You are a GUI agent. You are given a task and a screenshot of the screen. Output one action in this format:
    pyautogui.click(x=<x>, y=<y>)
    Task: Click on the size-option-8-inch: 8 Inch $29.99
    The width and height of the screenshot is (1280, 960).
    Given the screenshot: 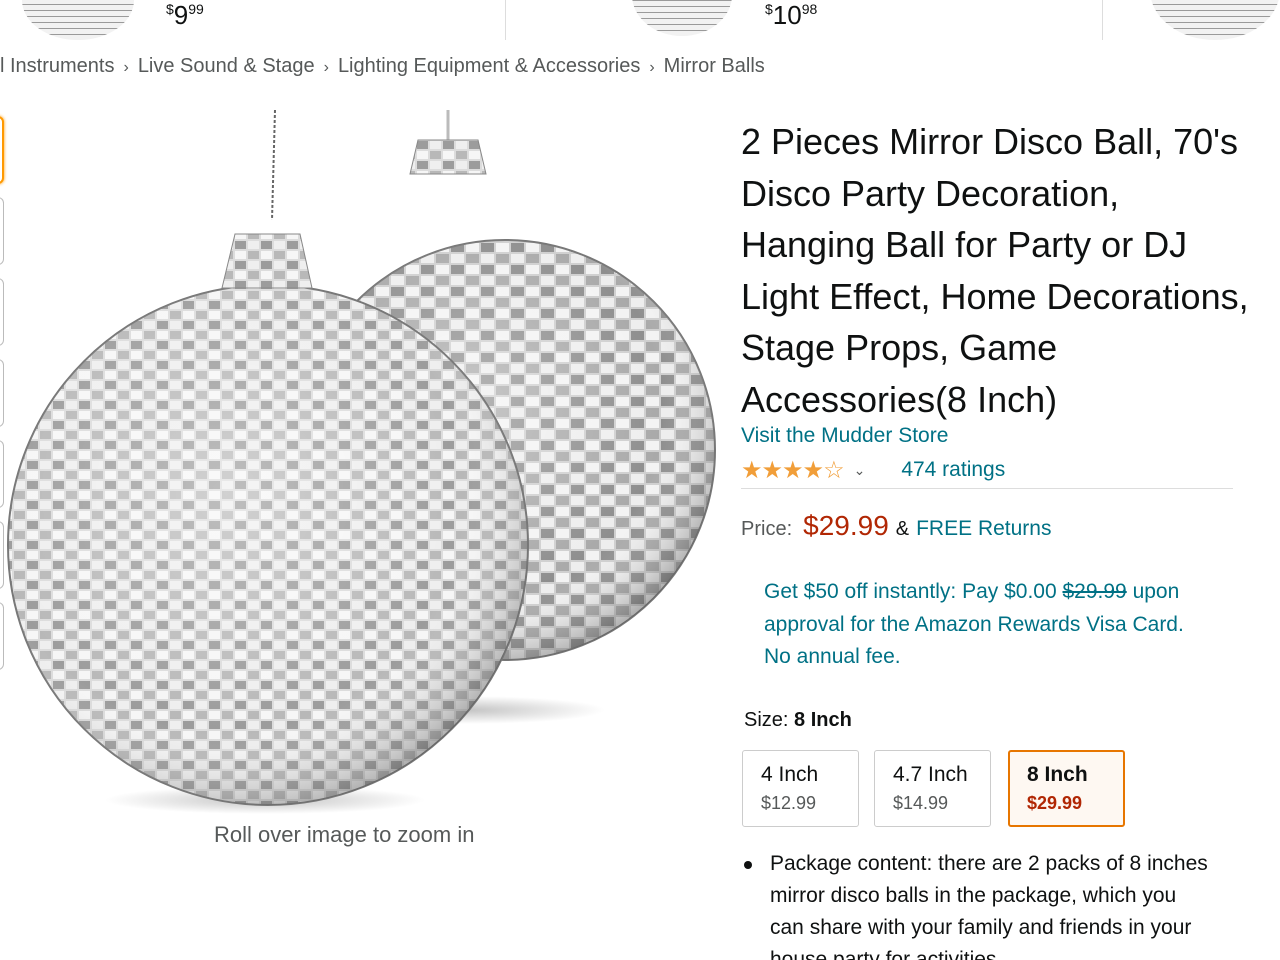 What is the action you would take?
    pyautogui.click(x=1066, y=788)
    